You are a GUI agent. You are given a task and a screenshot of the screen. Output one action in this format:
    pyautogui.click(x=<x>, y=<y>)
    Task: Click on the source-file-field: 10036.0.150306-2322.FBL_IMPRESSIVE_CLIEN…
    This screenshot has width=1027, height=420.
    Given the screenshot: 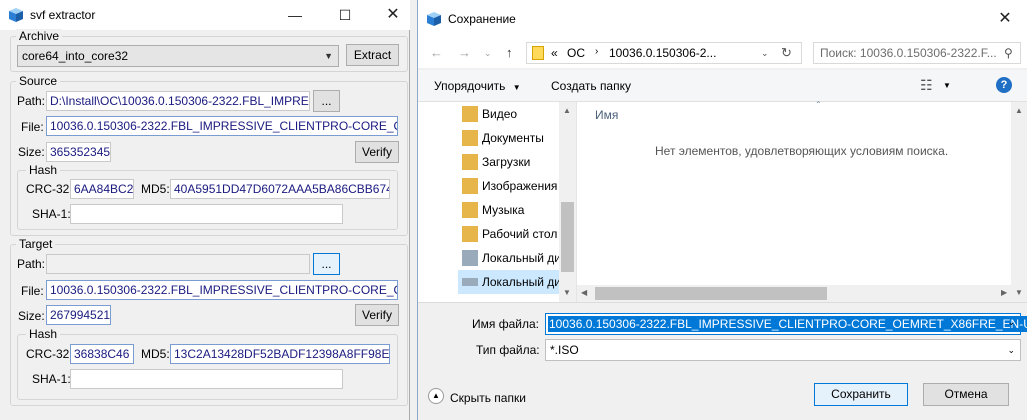 What is the action you would take?
    pyautogui.click(x=222, y=126)
    